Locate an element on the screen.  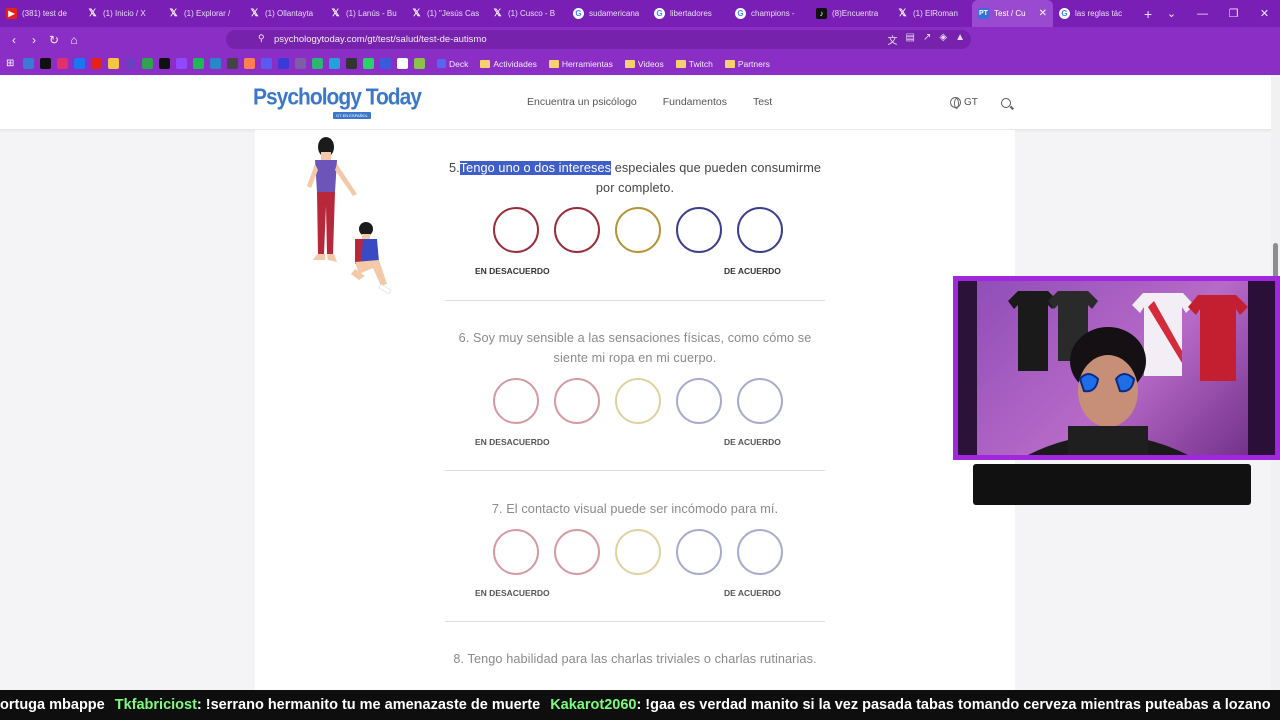
webcam-feed is located at coordinates (1116, 368).